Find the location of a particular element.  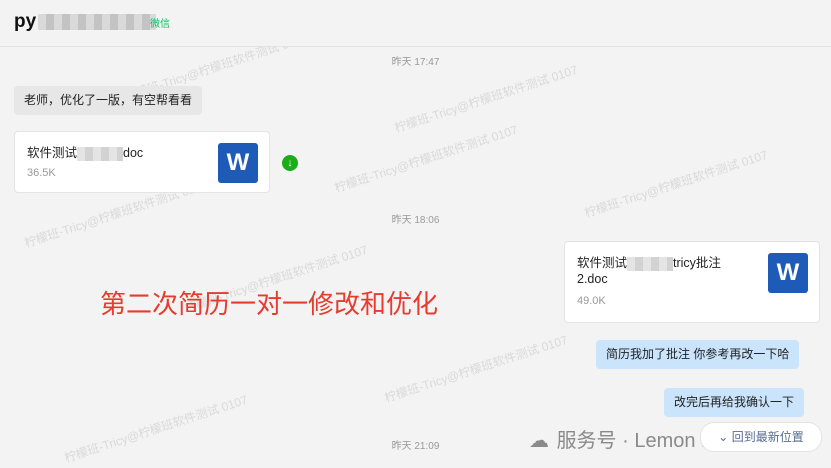

outgoing-message: 改完后再给我确认一下 is located at coordinates (734, 402).